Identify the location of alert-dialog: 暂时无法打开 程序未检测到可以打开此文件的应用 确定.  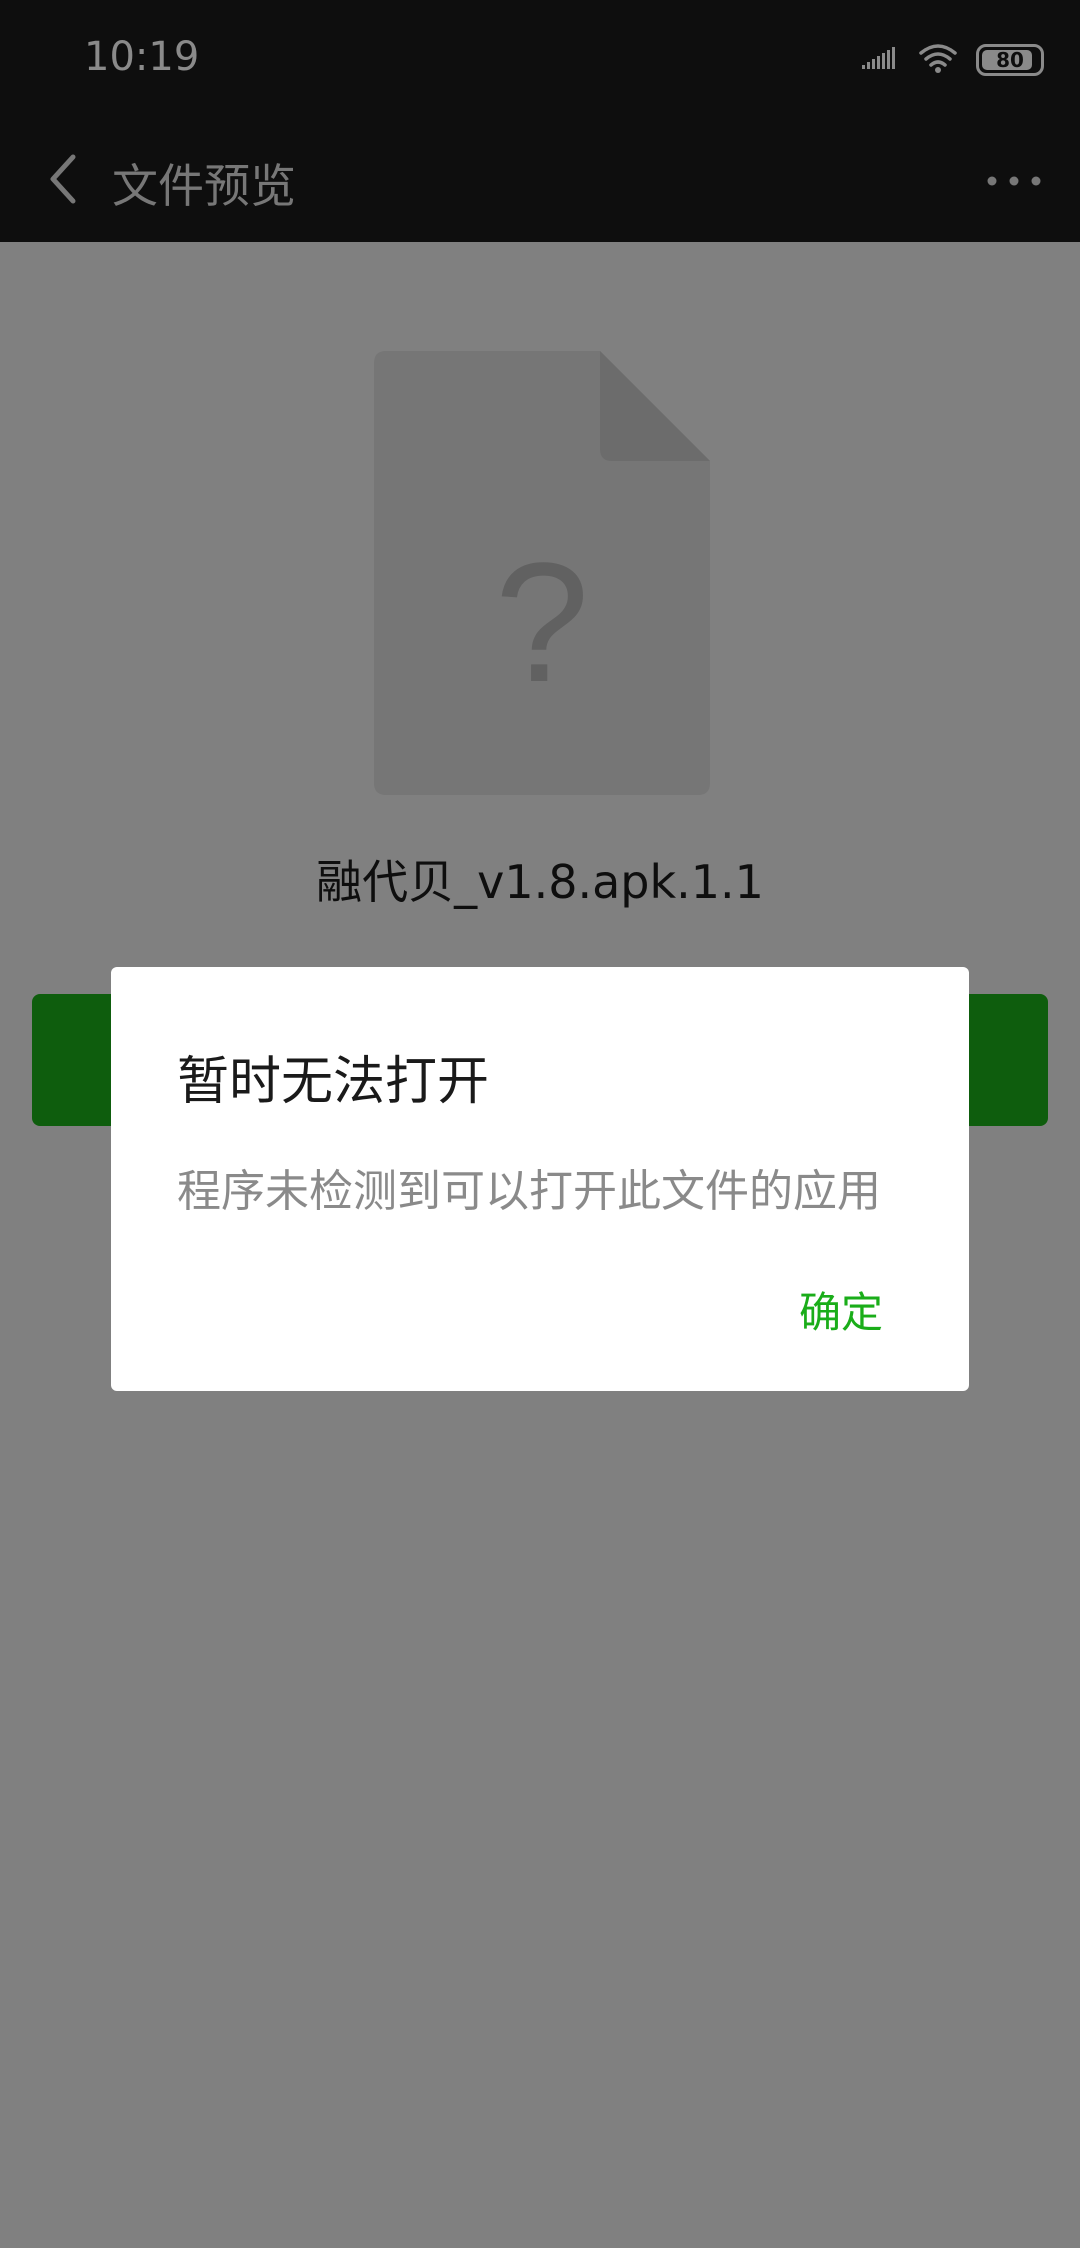
(540, 1179).